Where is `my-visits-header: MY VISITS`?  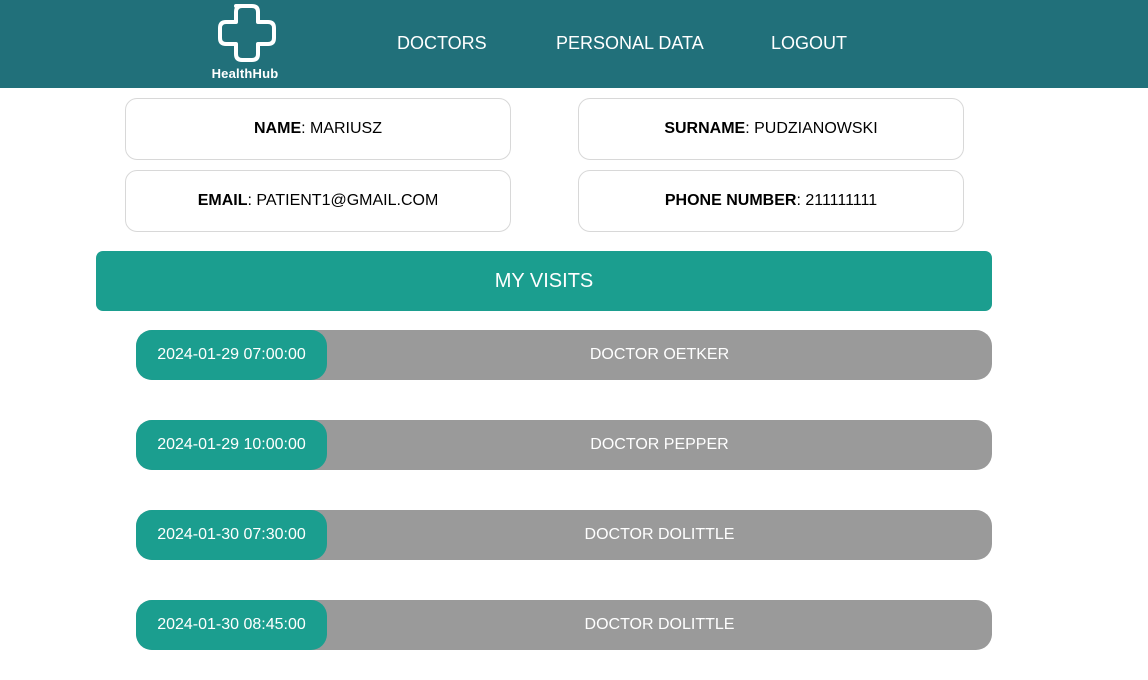
my-visits-header: MY VISITS is located at coordinates (544, 281).